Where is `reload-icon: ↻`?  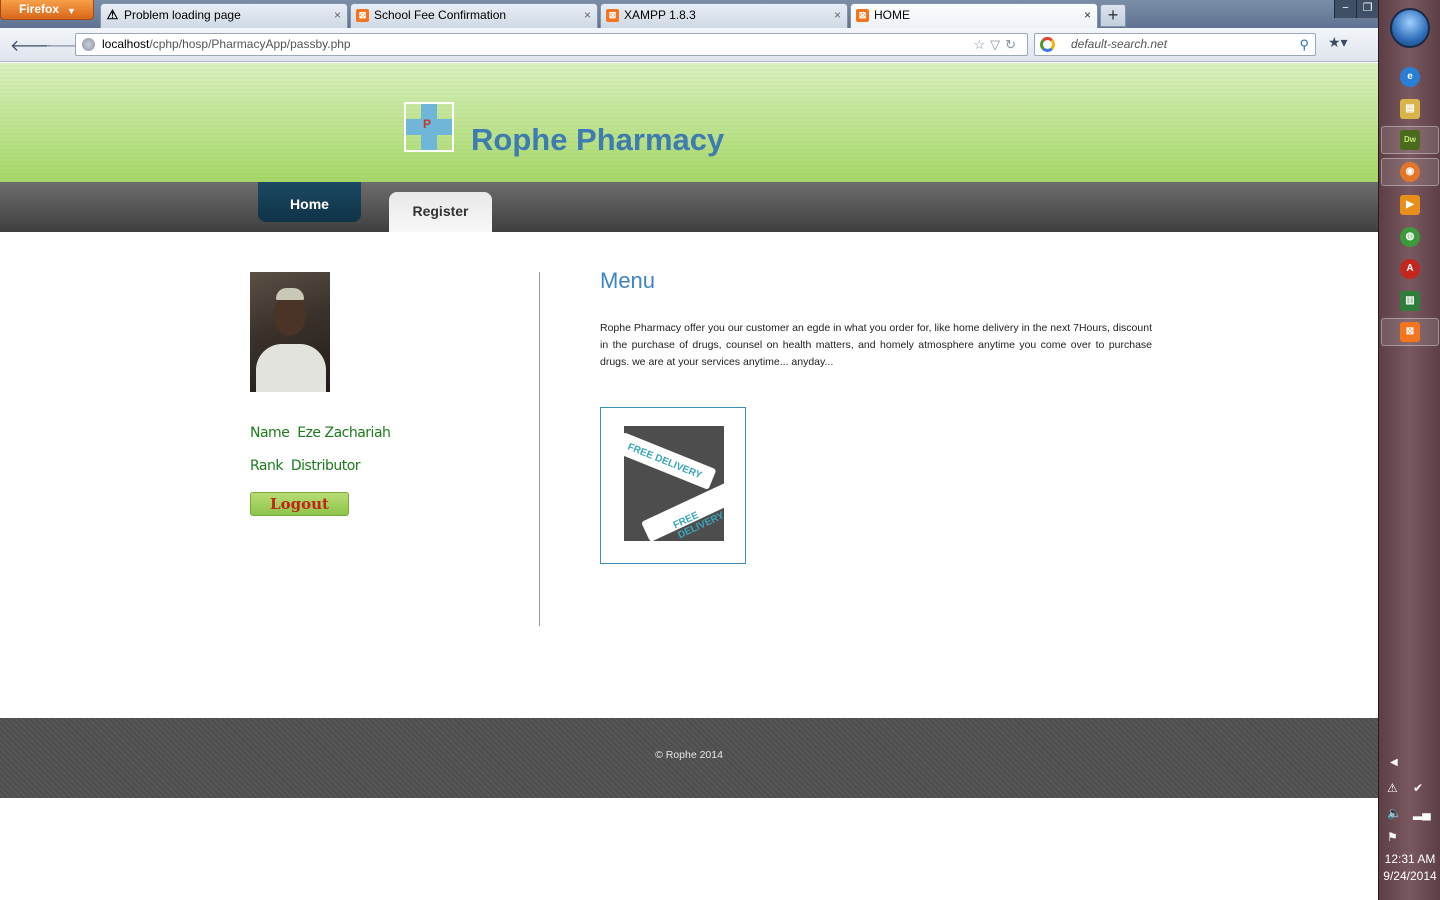 reload-icon: ↻ is located at coordinates (1013, 44).